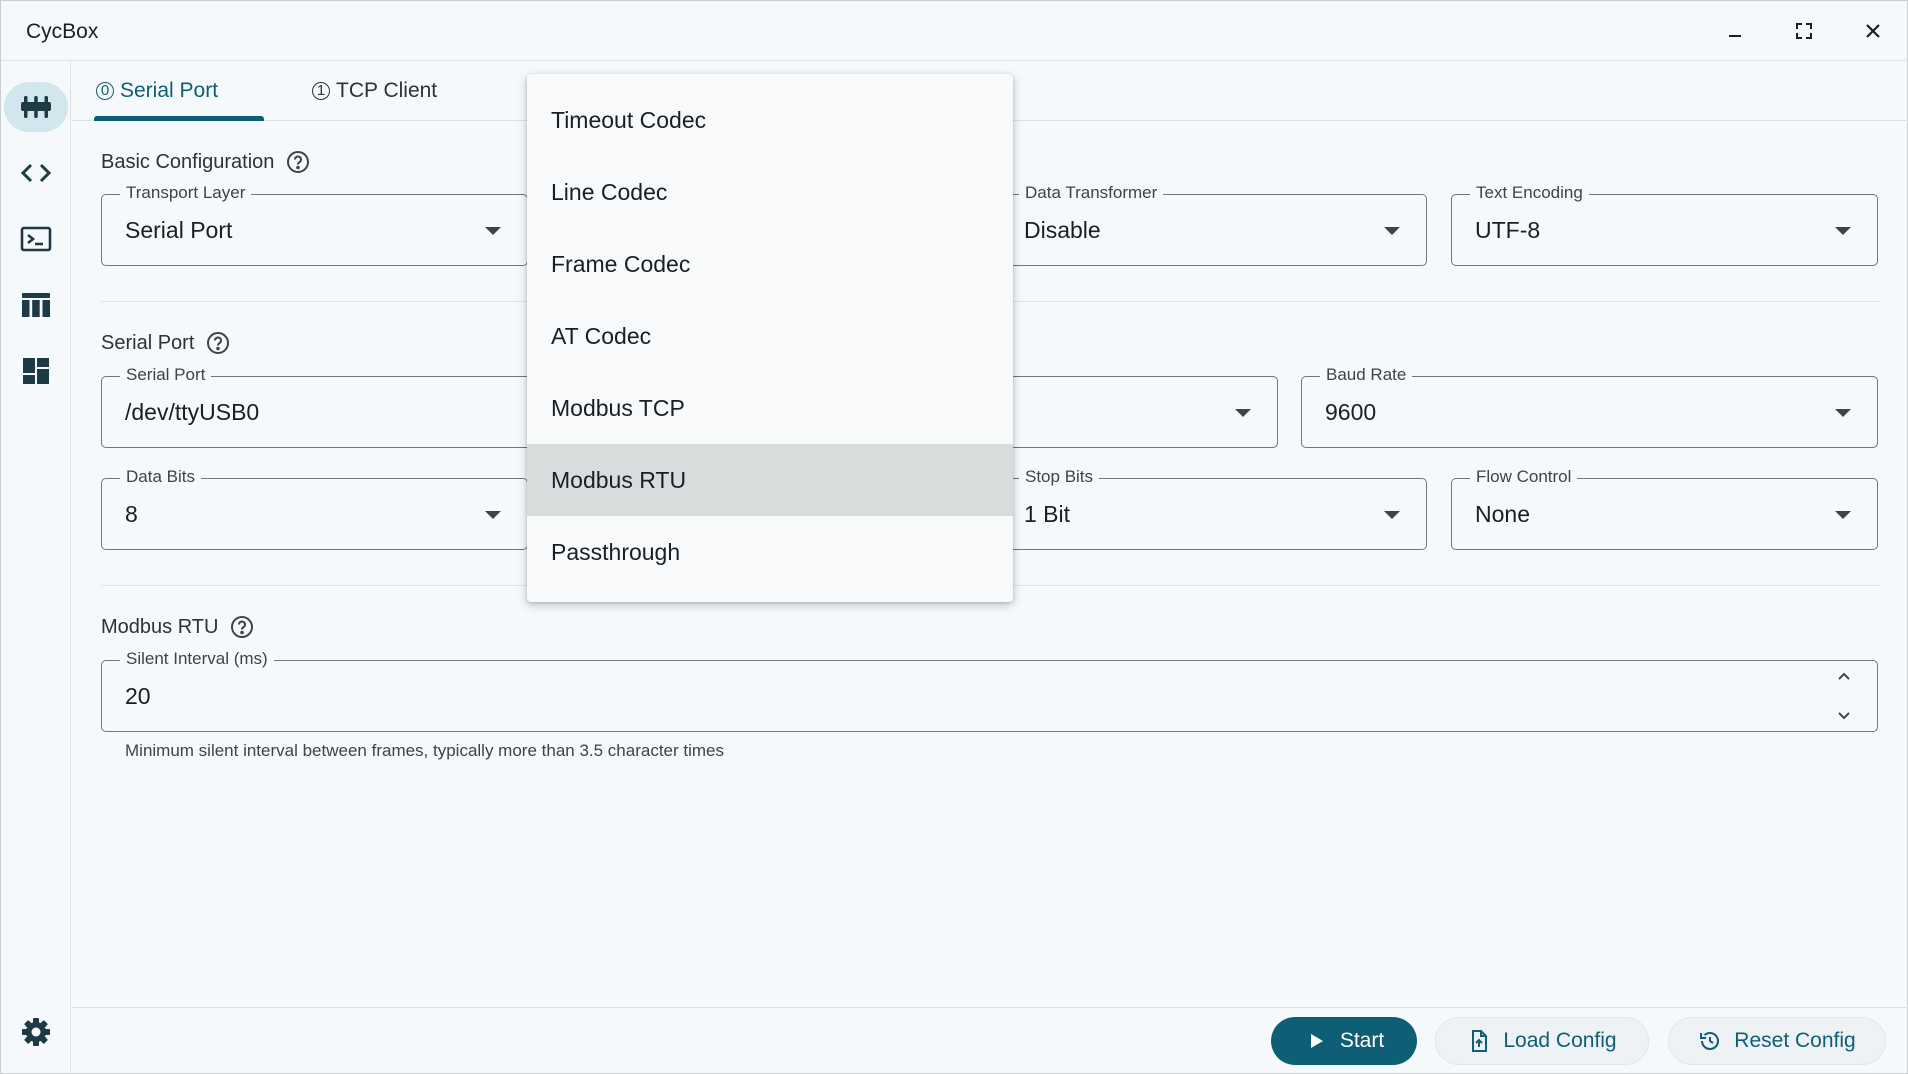  Describe the element at coordinates (1062, 230) in the screenshot. I see `field-value: Disable` at that location.